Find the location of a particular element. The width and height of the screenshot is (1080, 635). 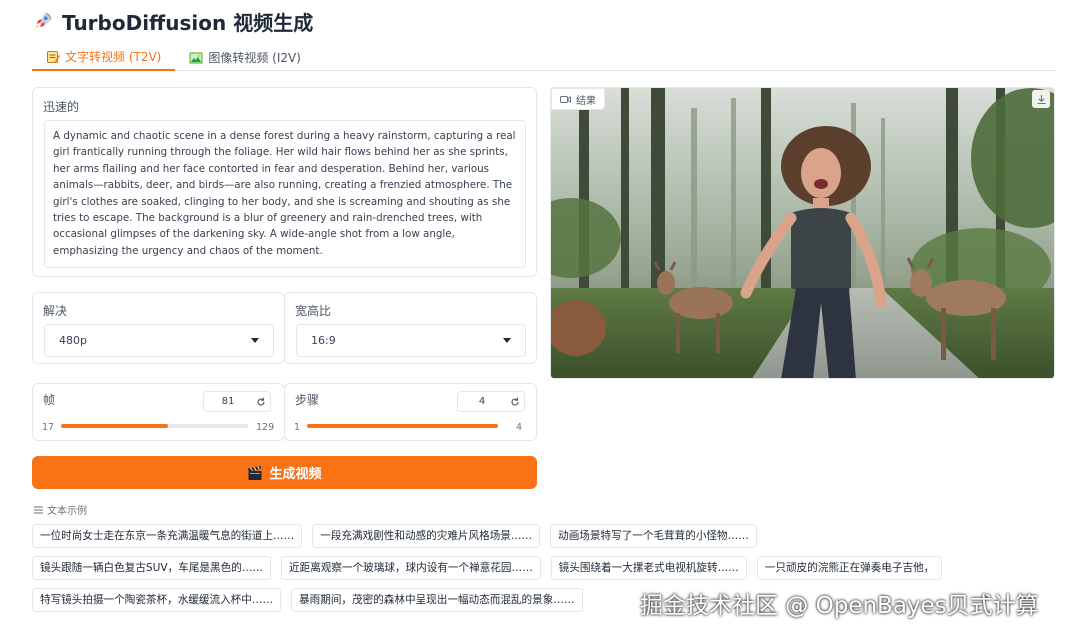

frames-min: 17 is located at coordinates (48, 427).